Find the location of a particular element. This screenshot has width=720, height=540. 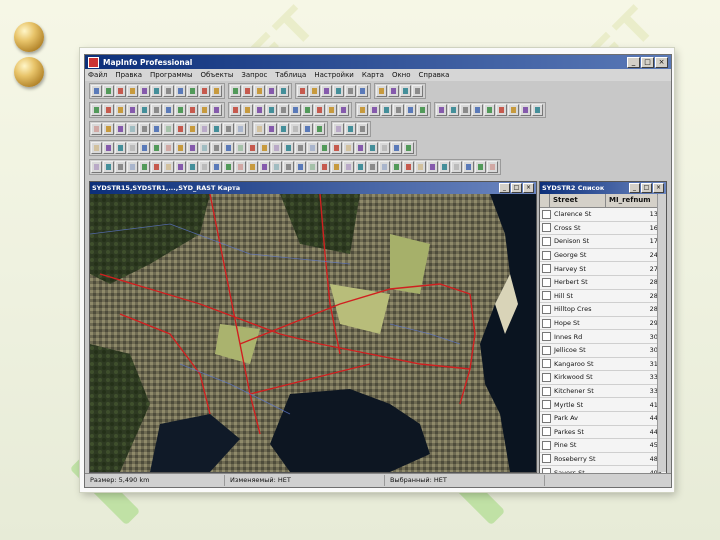

table-row: Parkes St 448 is located at coordinates (603, 432).